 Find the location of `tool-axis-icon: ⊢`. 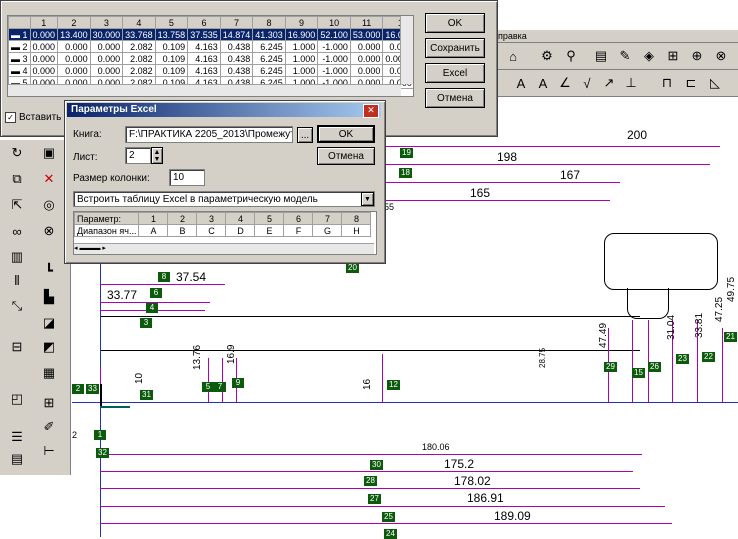

tool-axis-icon: ⊢ is located at coordinates (49, 451).